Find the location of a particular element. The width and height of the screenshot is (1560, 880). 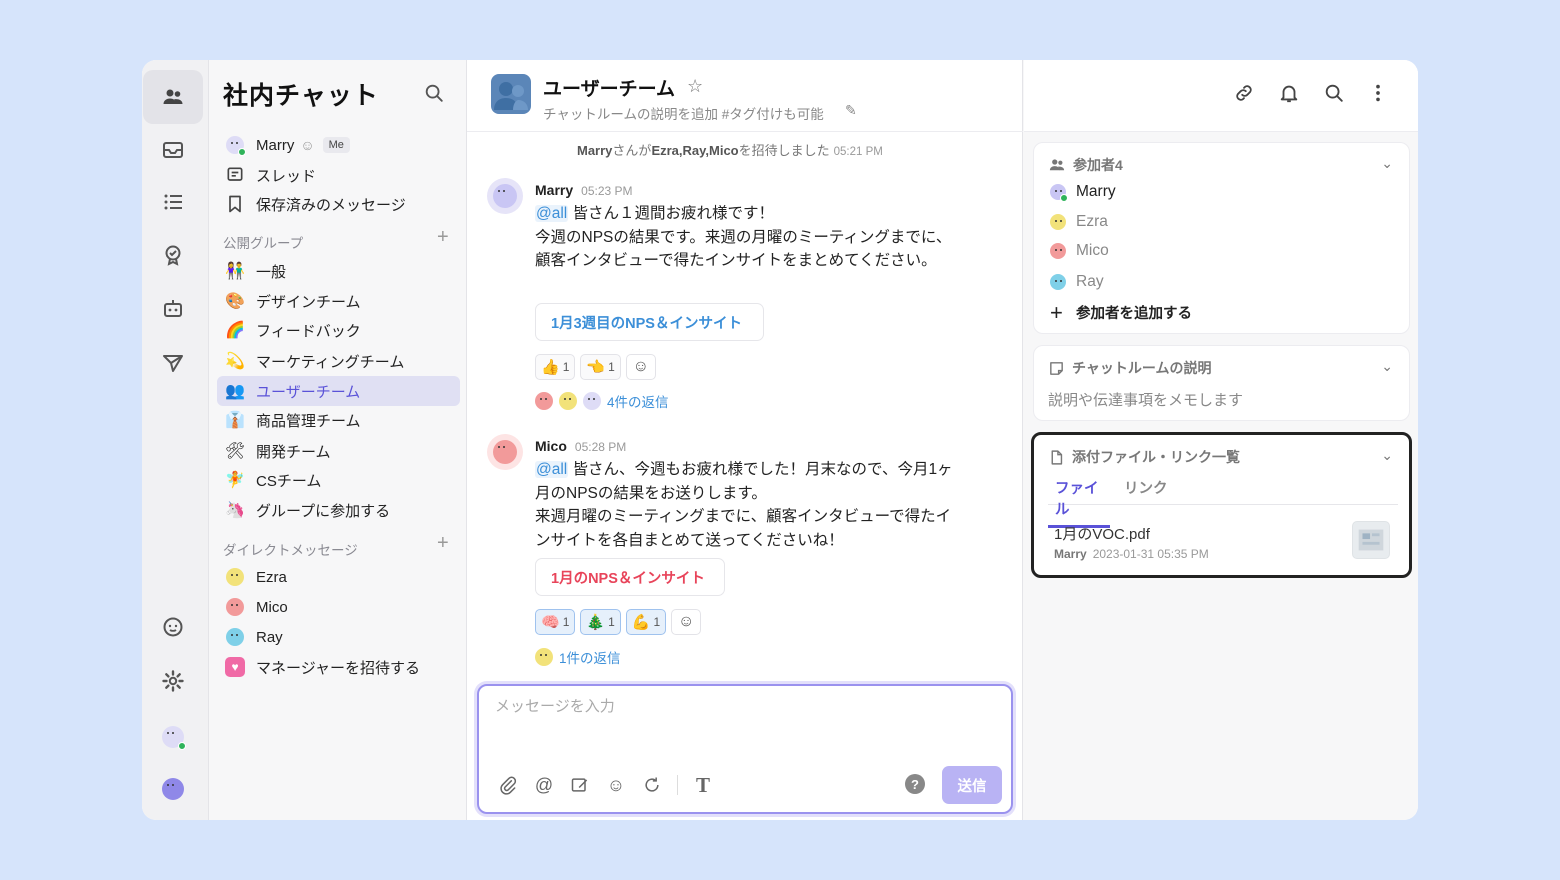

note-icon is located at coordinates (1056, 368).